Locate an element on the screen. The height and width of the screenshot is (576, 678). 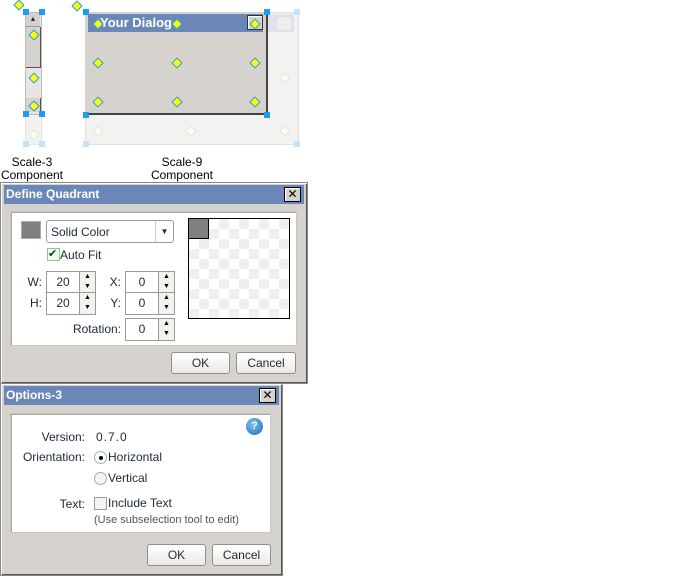
dialog-title: Options-3 is located at coordinates (141, 395).